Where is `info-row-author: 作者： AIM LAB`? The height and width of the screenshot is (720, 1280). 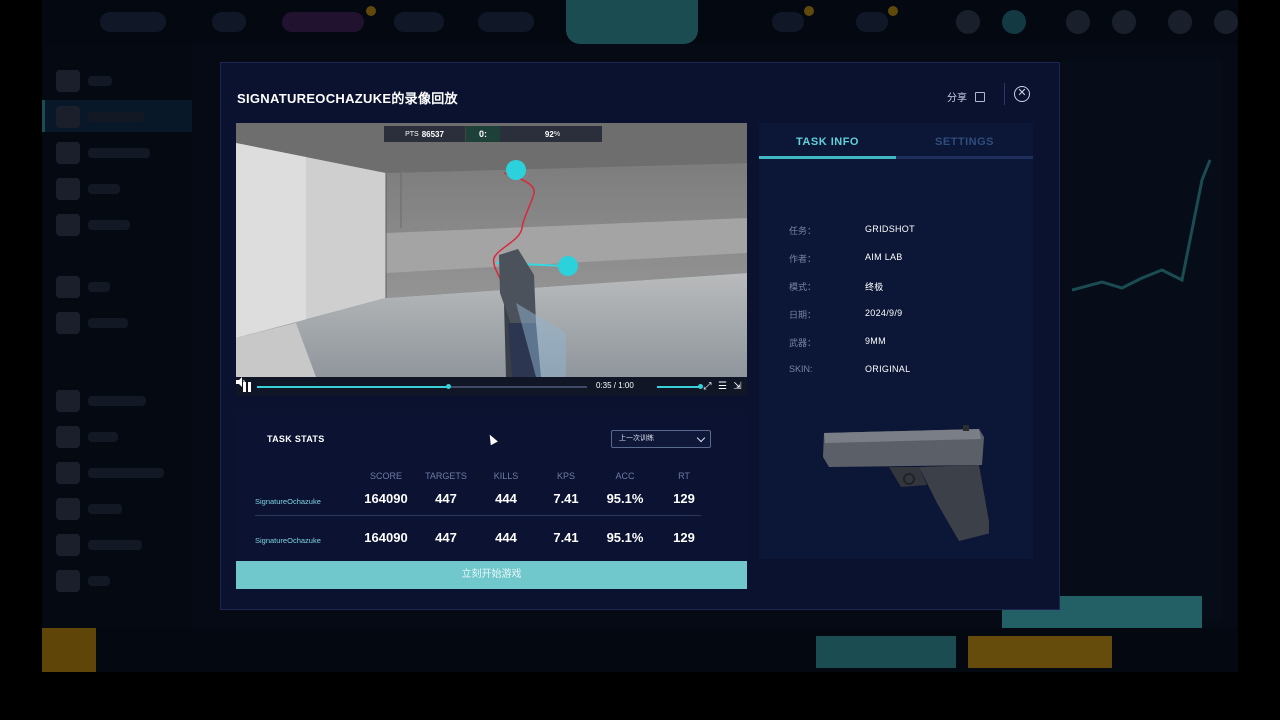 info-row-author: 作者： AIM LAB is located at coordinates (846, 258).